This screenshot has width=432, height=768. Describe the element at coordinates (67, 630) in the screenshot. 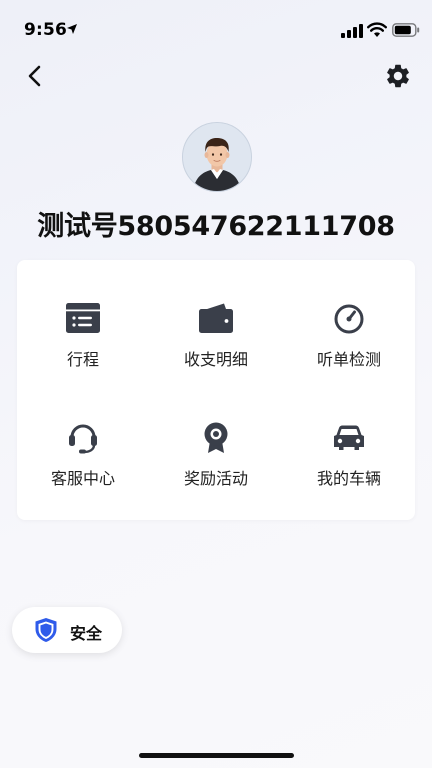

I see `safety-button: 安全` at that location.